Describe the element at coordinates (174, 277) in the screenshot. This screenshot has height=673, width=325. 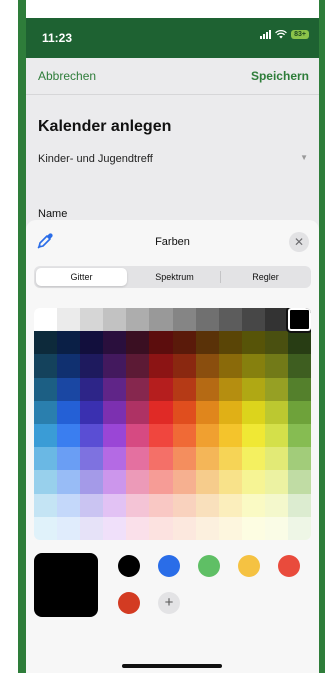
I see `tab-spektrum: Spektrum` at that location.